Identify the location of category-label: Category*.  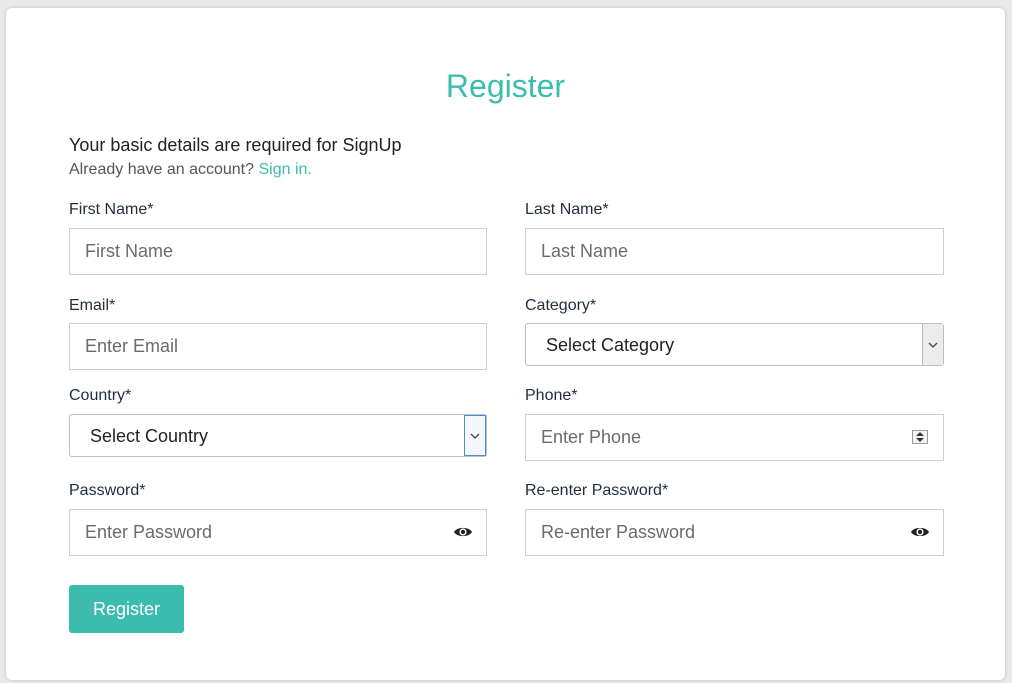
(561, 305).